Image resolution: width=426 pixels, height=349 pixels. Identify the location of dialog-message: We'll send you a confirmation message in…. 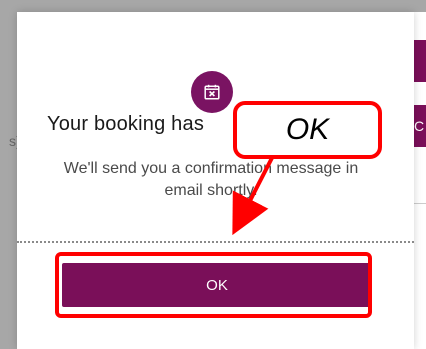
(211, 179).